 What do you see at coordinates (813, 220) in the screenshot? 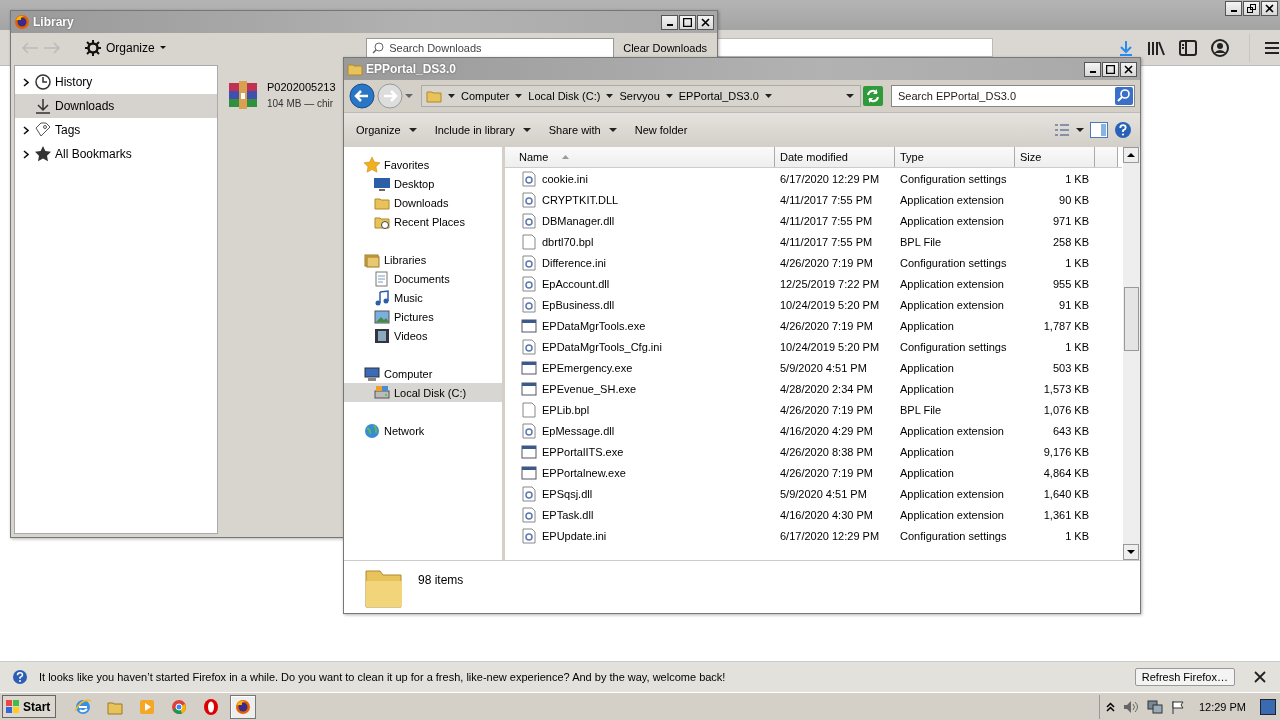
I see `file-row: DBManager.dll 4/11/2017 7:55 PM Application extension 971 KB` at bounding box center [813, 220].